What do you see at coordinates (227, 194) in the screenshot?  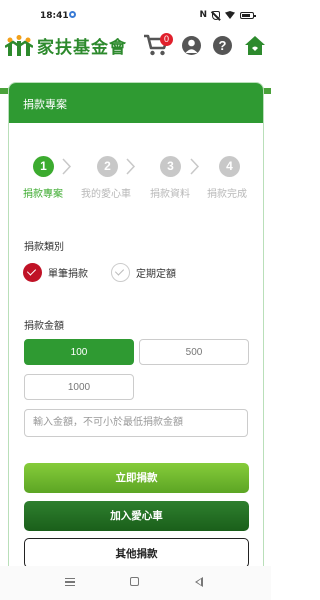 I see `step-4-label: 捐款完成` at bounding box center [227, 194].